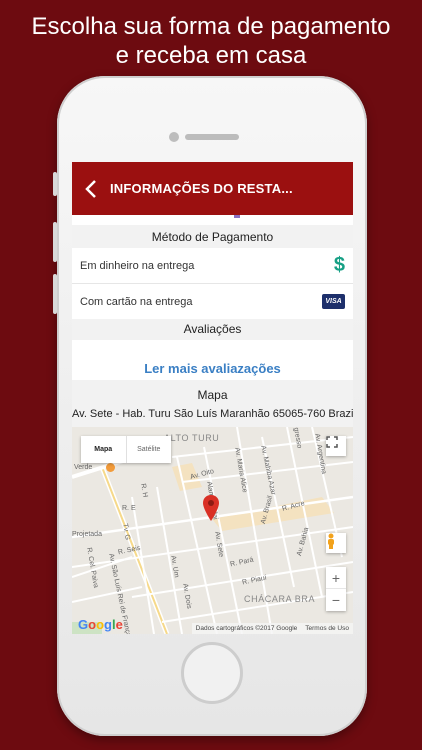 Image resolution: width=422 pixels, height=750 pixels. What do you see at coordinates (212, 329) in the screenshot?
I see `reviews-section-title: Avaliações` at bounding box center [212, 329].